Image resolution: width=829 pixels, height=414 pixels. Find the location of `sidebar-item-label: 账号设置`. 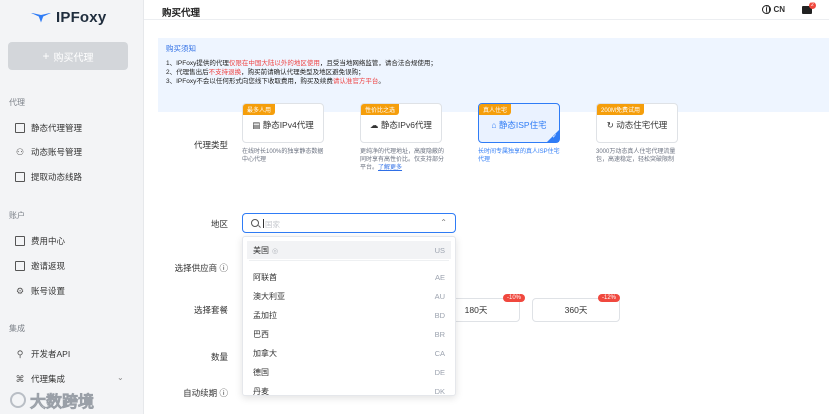

sidebar-item-label: 账号设置 is located at coordinates (48, 291).